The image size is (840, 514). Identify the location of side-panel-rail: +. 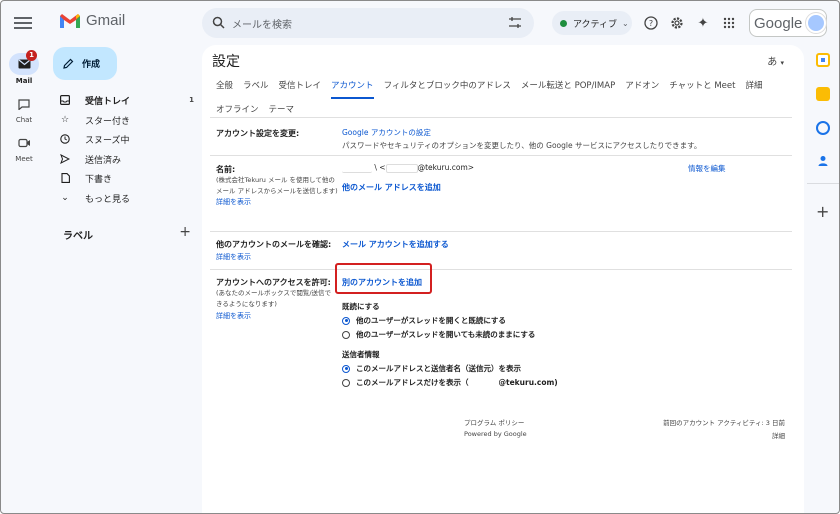
(823, 279).